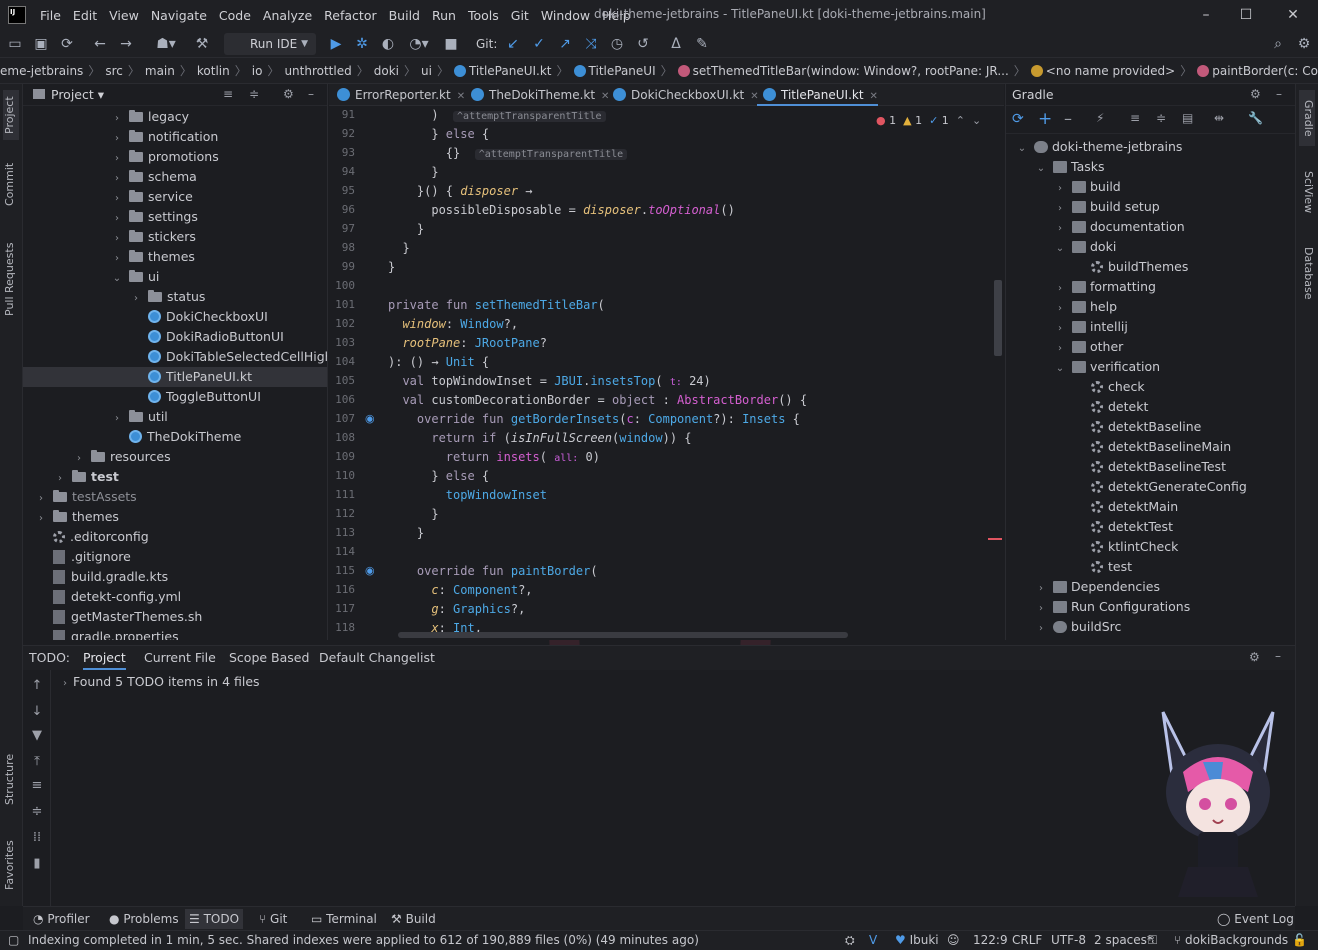 The image size is (1318, 950). What do you see at coordinates (175, 298) in the screenshot?
I see `project-tree-item: › status` at bounding box center [175, 298].